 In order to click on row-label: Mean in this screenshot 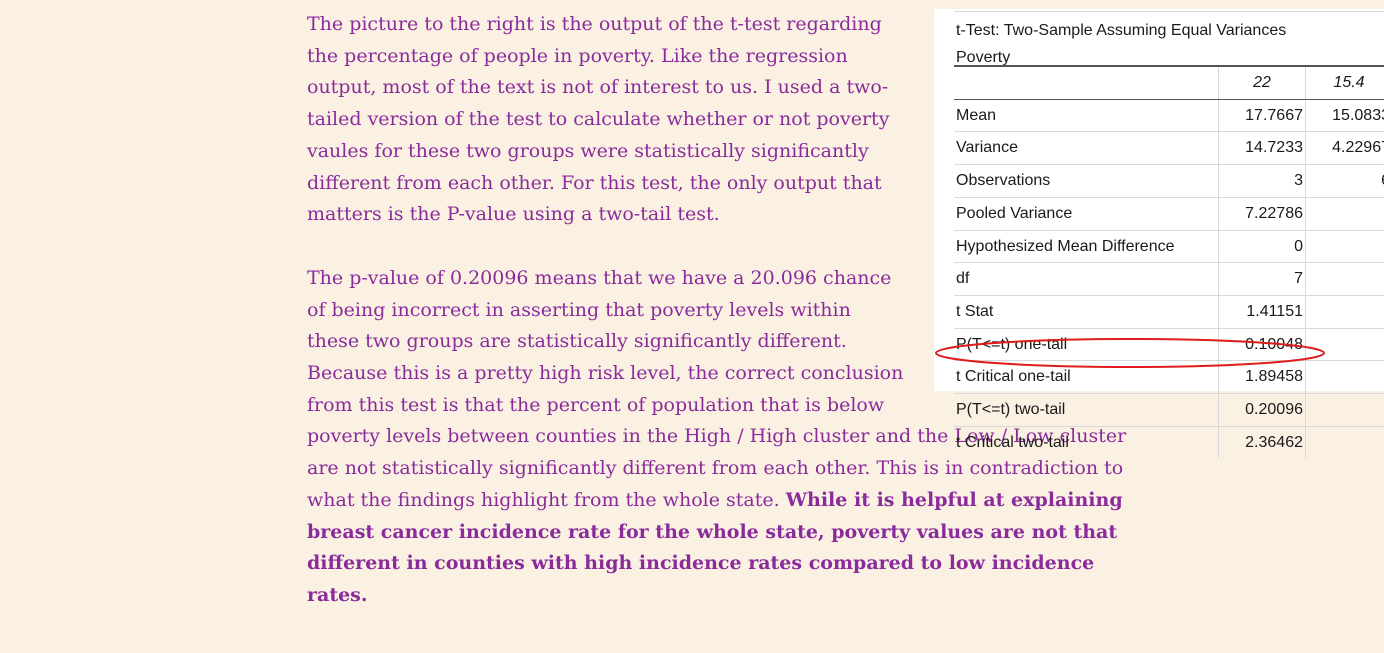, I will do `click(1086, 116)`.